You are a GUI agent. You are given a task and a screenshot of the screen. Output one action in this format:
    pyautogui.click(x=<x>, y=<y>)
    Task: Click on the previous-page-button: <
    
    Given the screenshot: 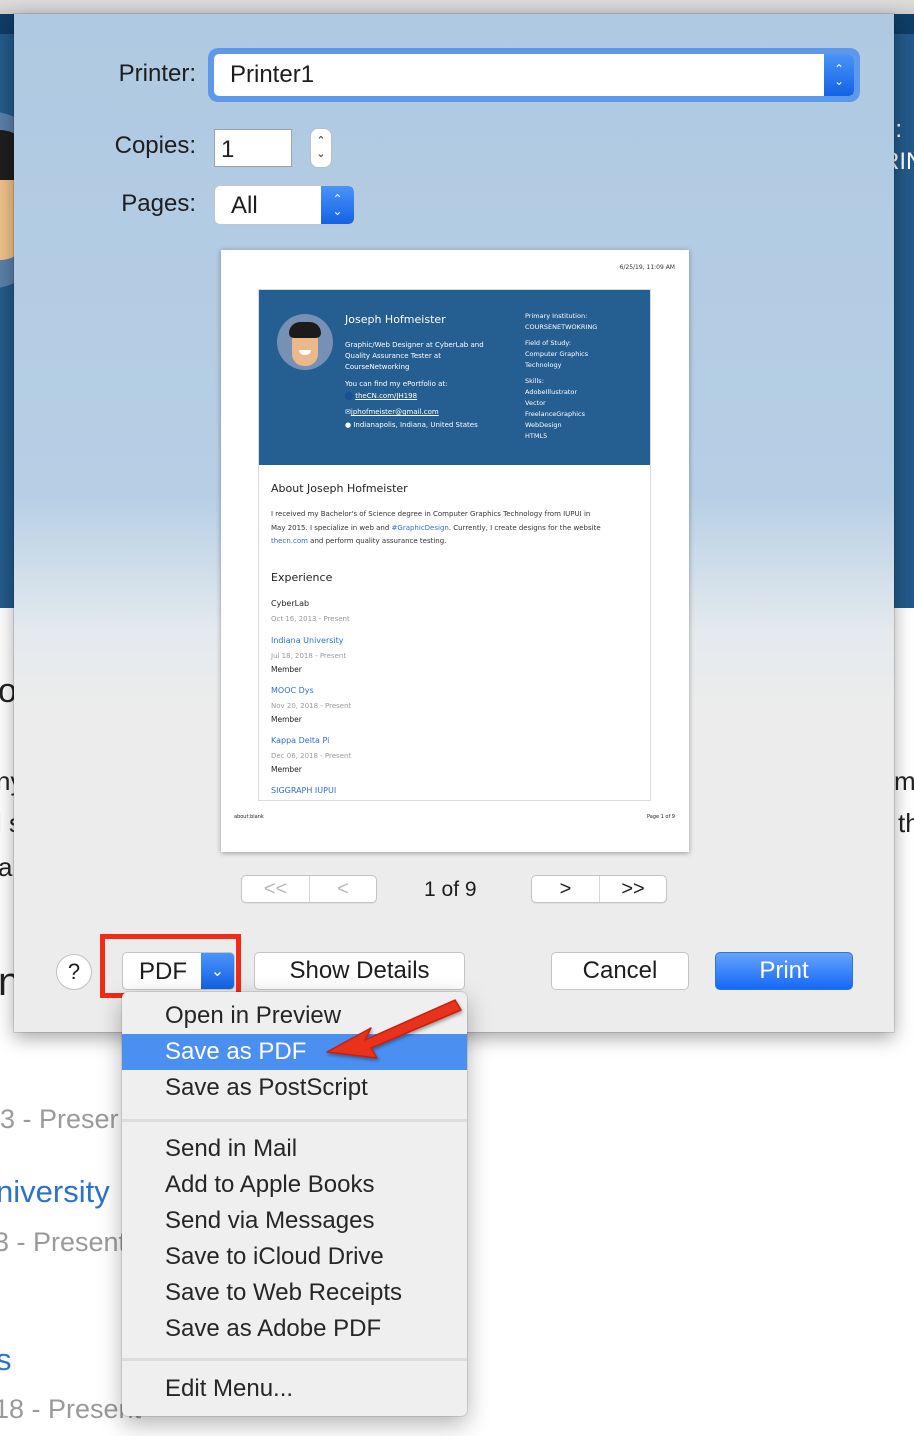 What is the action you would take?
    pyautogui.click(x=342, y=889)
    